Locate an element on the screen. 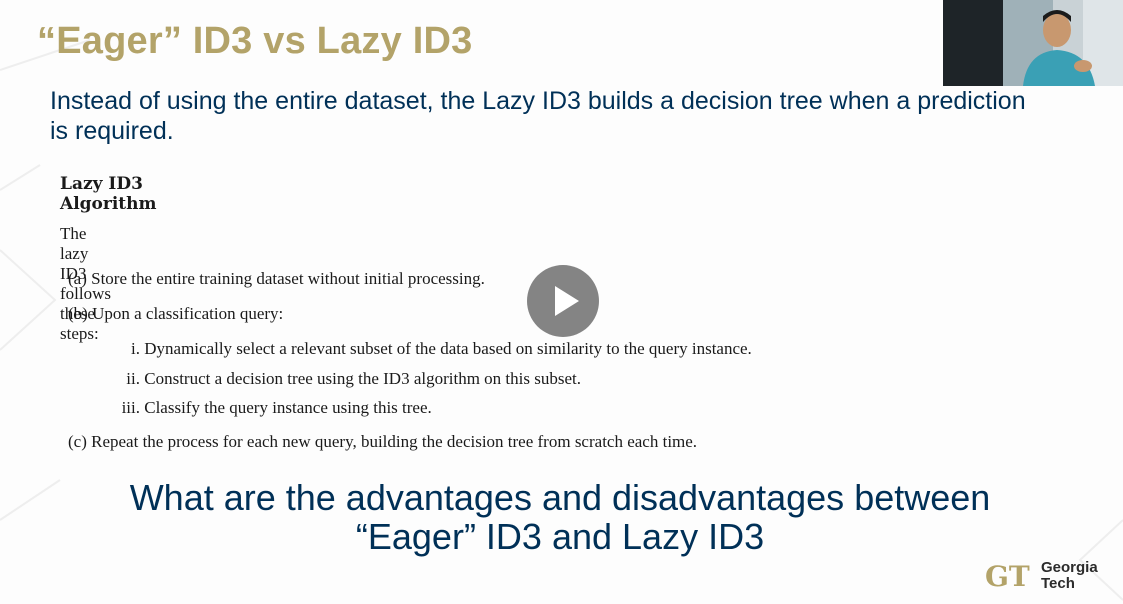 This screenshot has height=604, width=1123. play-button is located at coordinates (563, 301).